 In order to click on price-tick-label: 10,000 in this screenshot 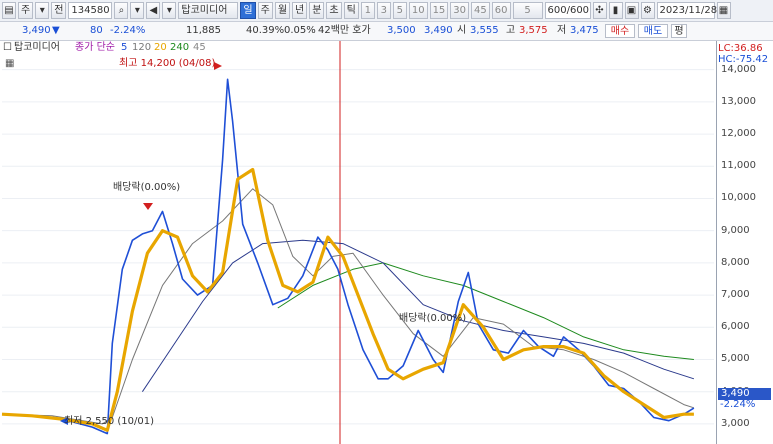, I will do `click(738, 198)`.